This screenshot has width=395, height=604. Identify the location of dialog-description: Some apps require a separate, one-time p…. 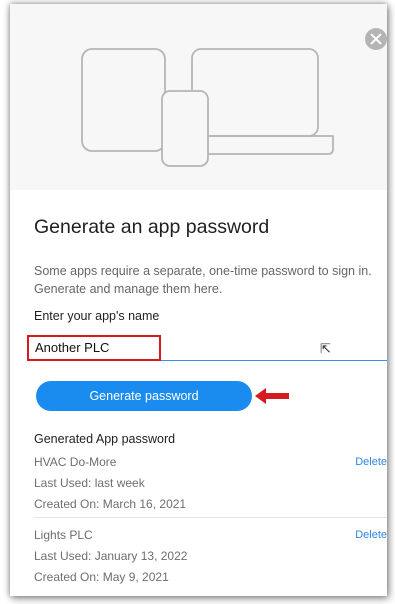
(203, 280).